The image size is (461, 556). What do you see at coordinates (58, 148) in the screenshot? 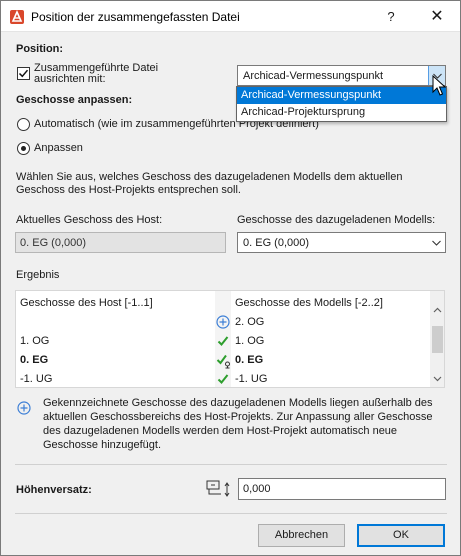
I see `radio-match-label: Anpassen` at bounding box center [58, 148].